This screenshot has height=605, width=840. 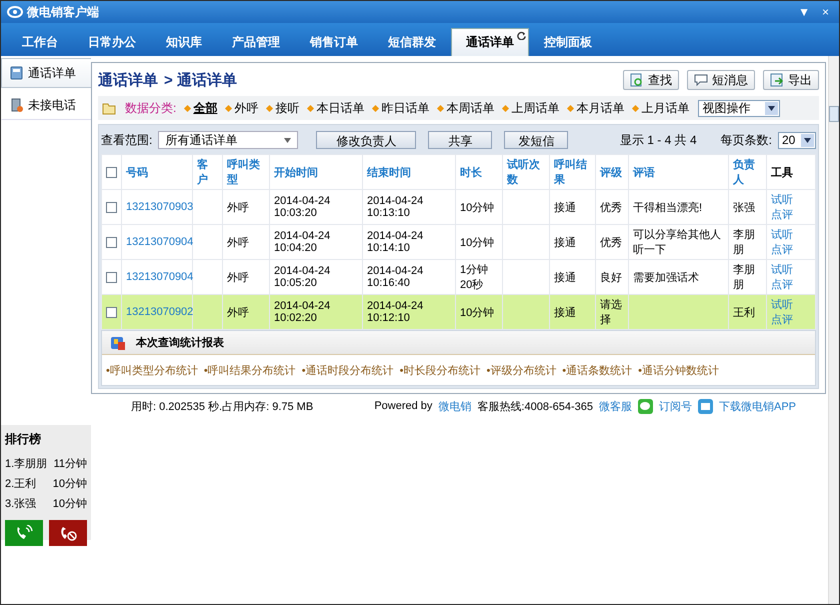 I want to click on column-header: 工具, so click(x=782, y=172).